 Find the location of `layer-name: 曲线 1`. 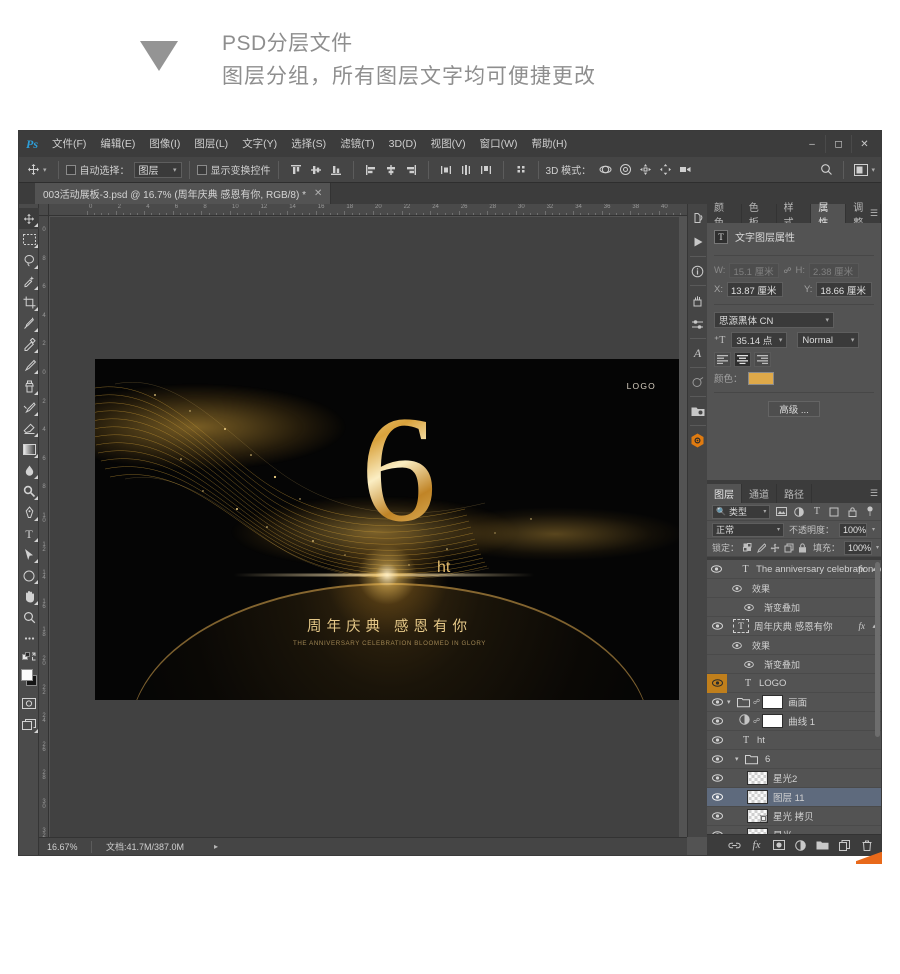

layer-name: 曲线 1 is located at coordinates (801, 721).